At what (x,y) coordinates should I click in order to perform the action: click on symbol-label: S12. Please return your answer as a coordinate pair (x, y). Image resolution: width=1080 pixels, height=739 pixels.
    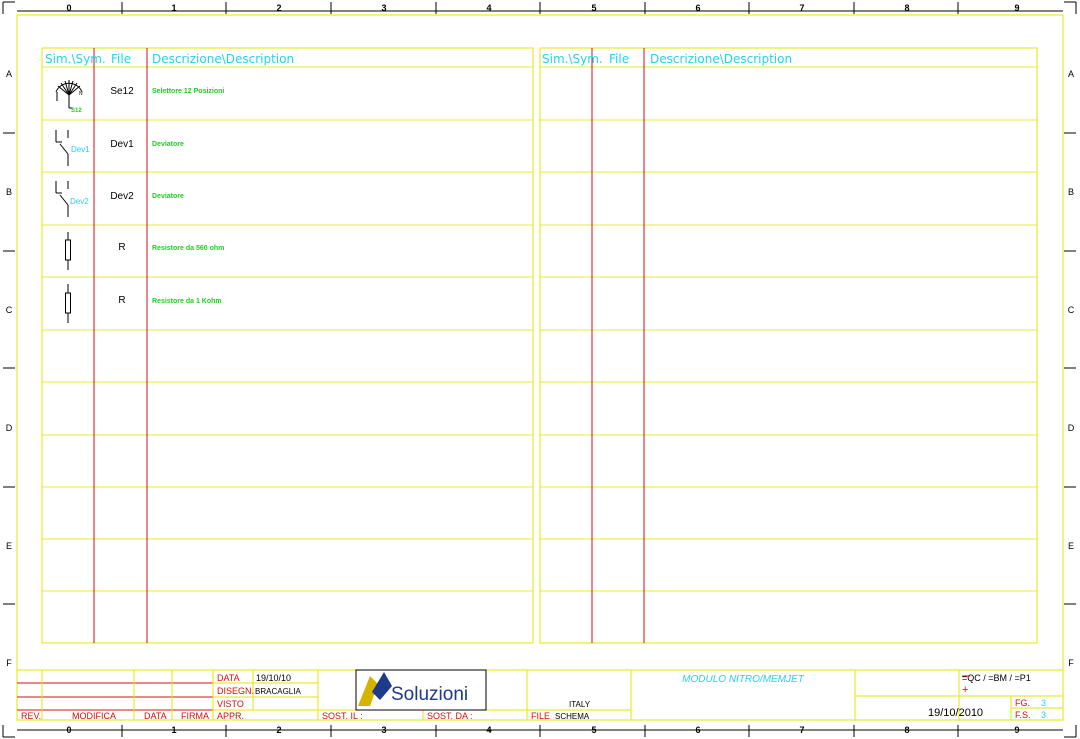
    Looking at the image, I should click on (76, 111).